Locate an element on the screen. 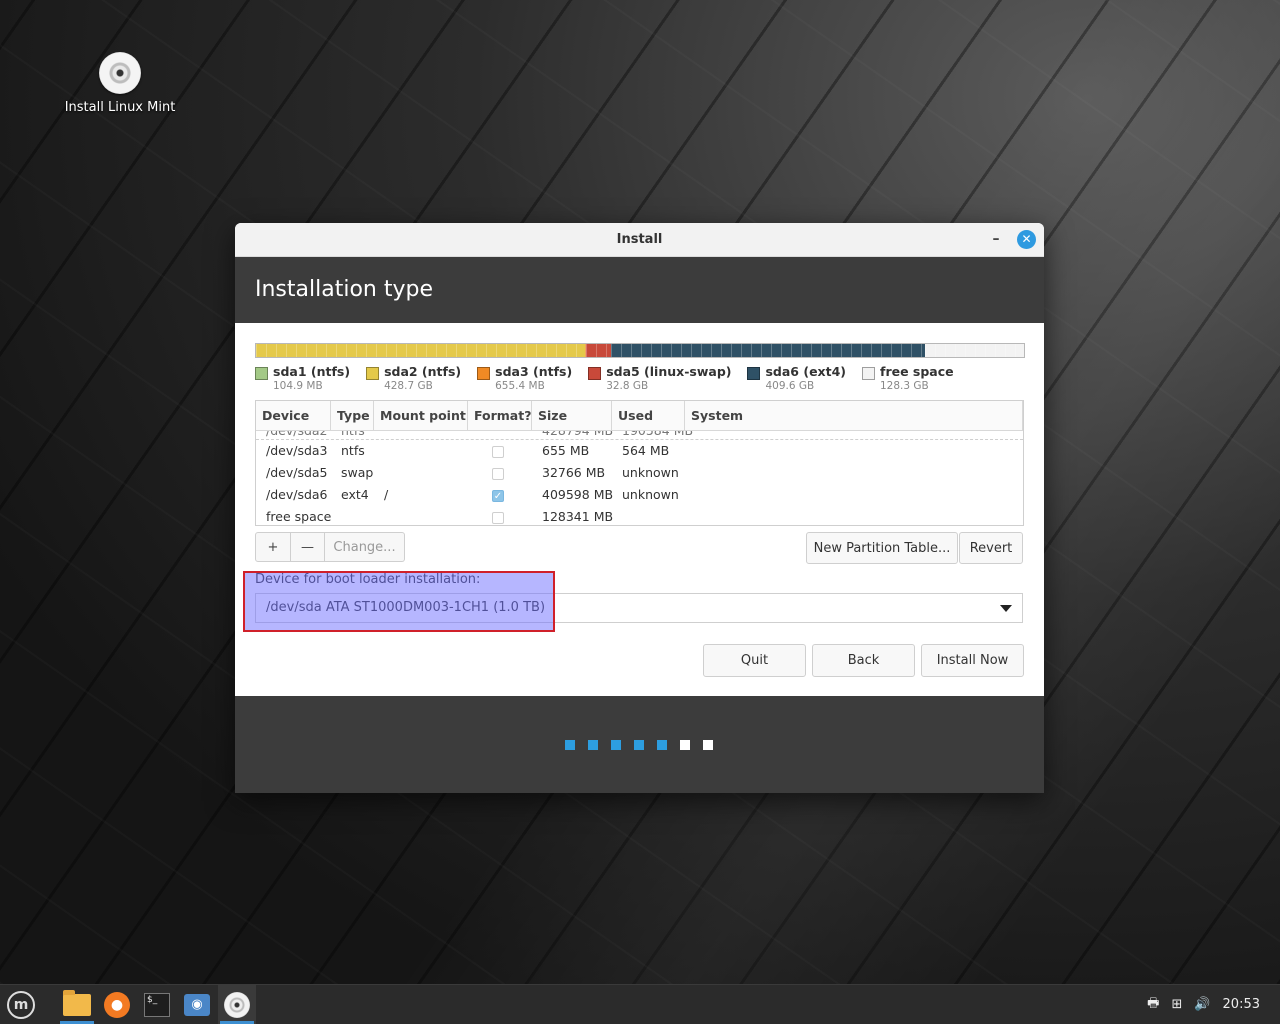 This screenshot has width=1280, height=1024. camera-icon: ◉ is located at coordinates (197, 1004).